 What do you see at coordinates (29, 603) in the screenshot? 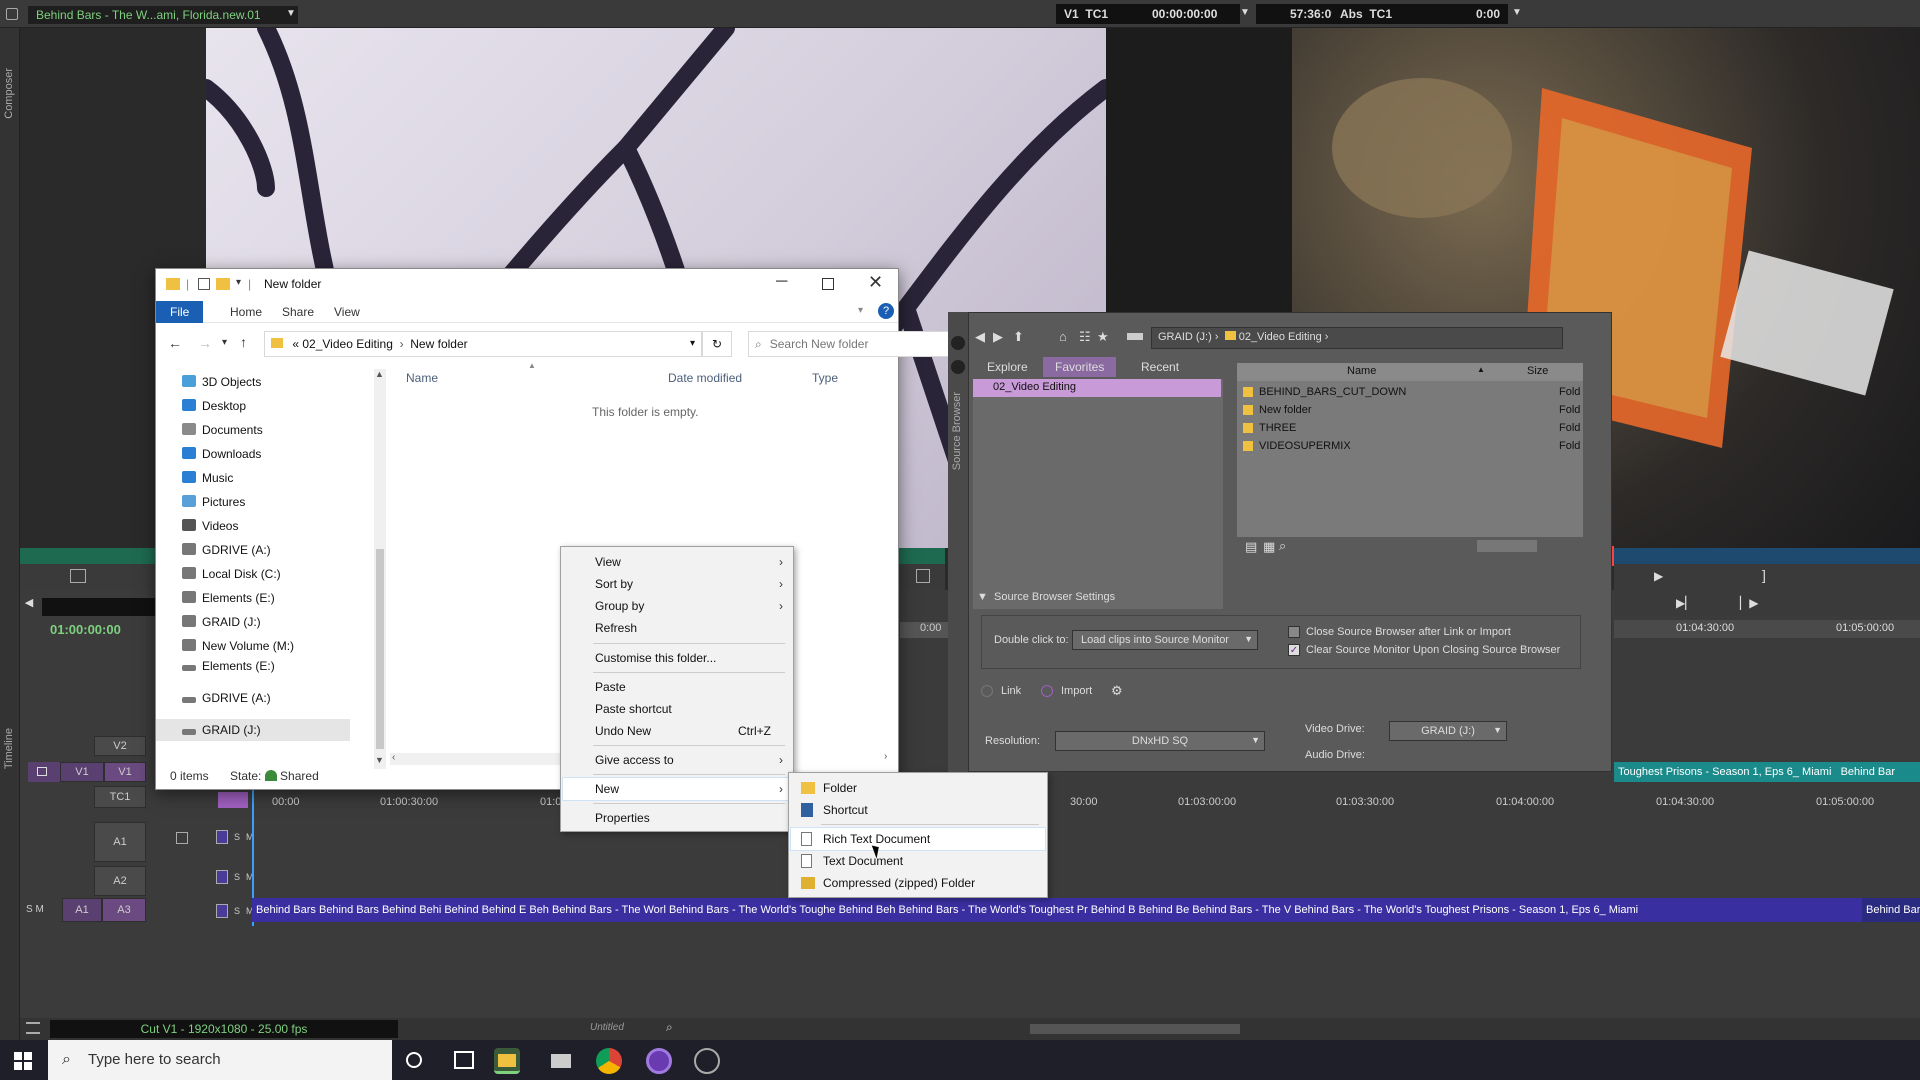
I see `play-back-icon: ◀` at bounding box center [29, 603].